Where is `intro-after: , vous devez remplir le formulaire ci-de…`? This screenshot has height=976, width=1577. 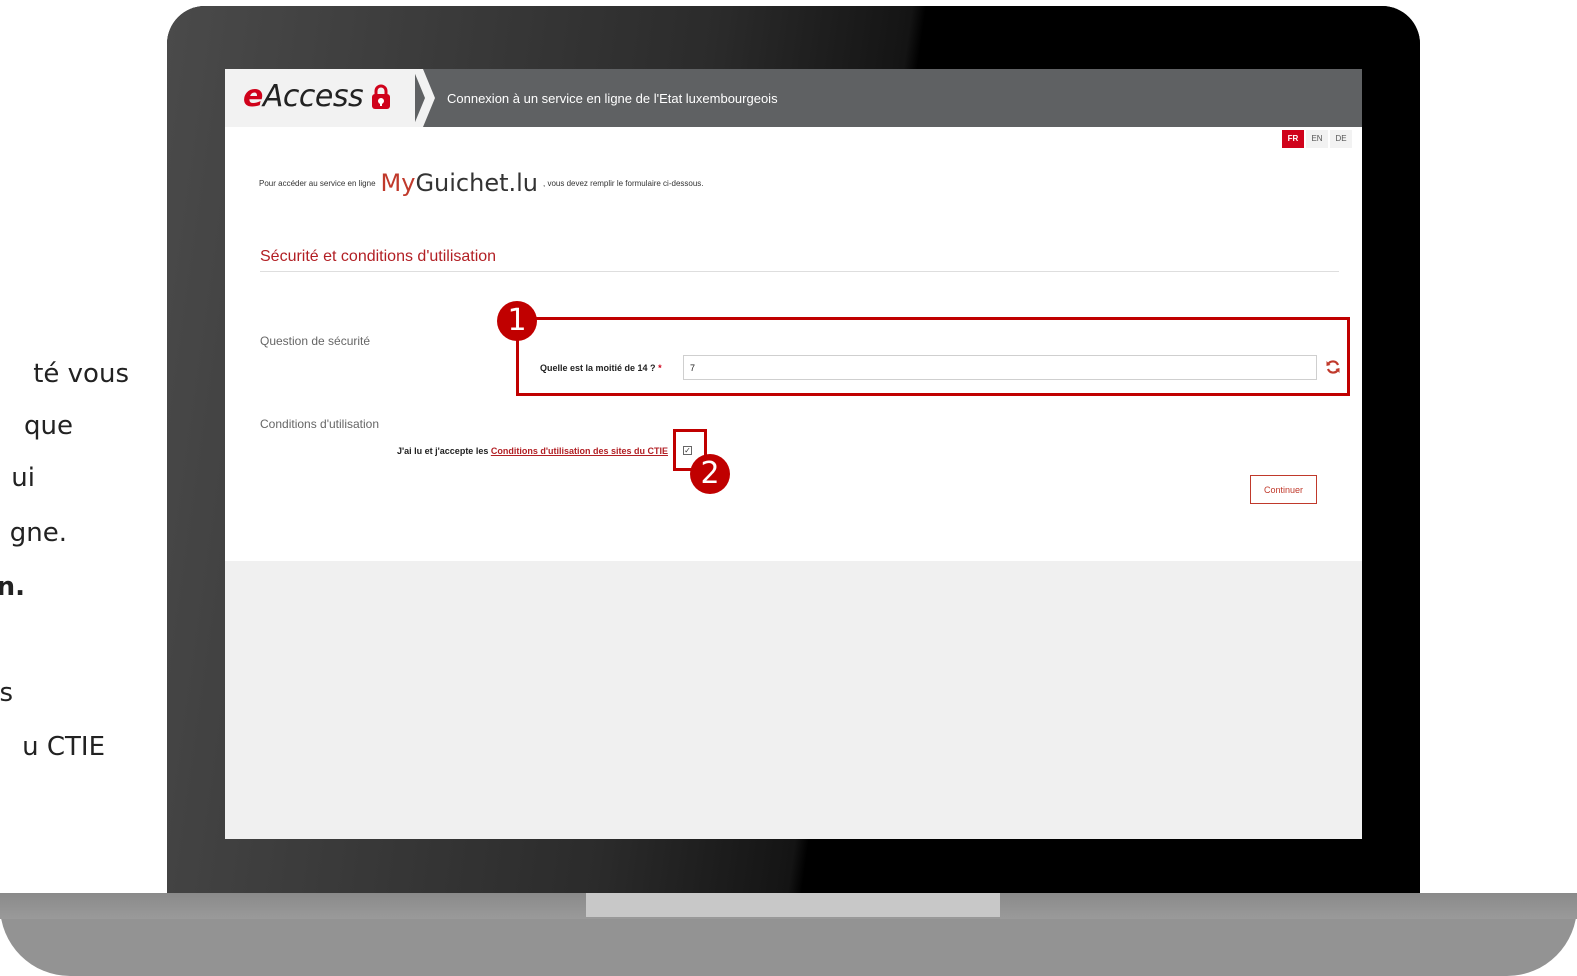
intro-after: , vous devez remplir le formulaire ci-de… is located at coordinates (623, 183).